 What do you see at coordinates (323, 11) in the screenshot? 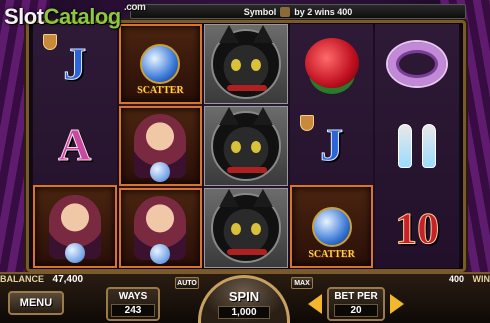
I see `win-message-suffix: by 2 wins 400` at bounding box center [323, 11].